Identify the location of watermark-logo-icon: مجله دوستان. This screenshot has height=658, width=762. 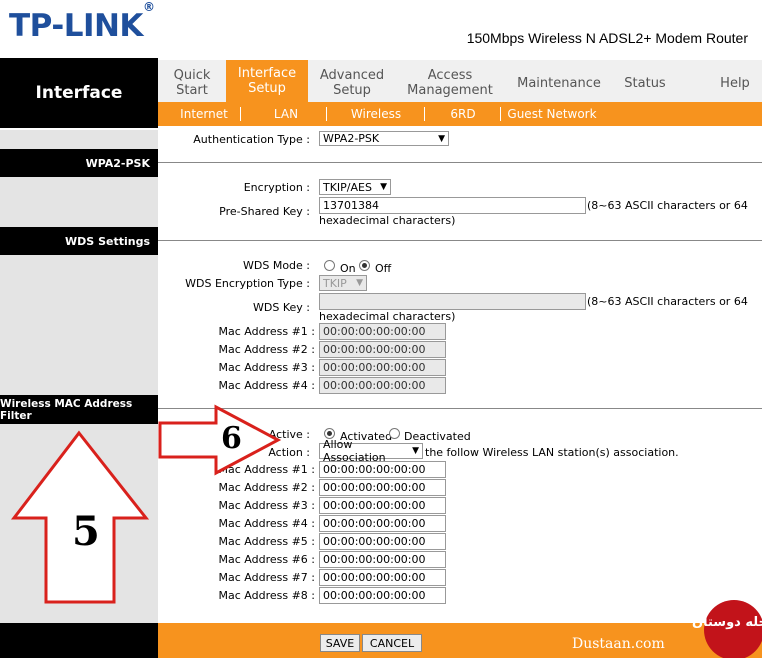
(727, 629).